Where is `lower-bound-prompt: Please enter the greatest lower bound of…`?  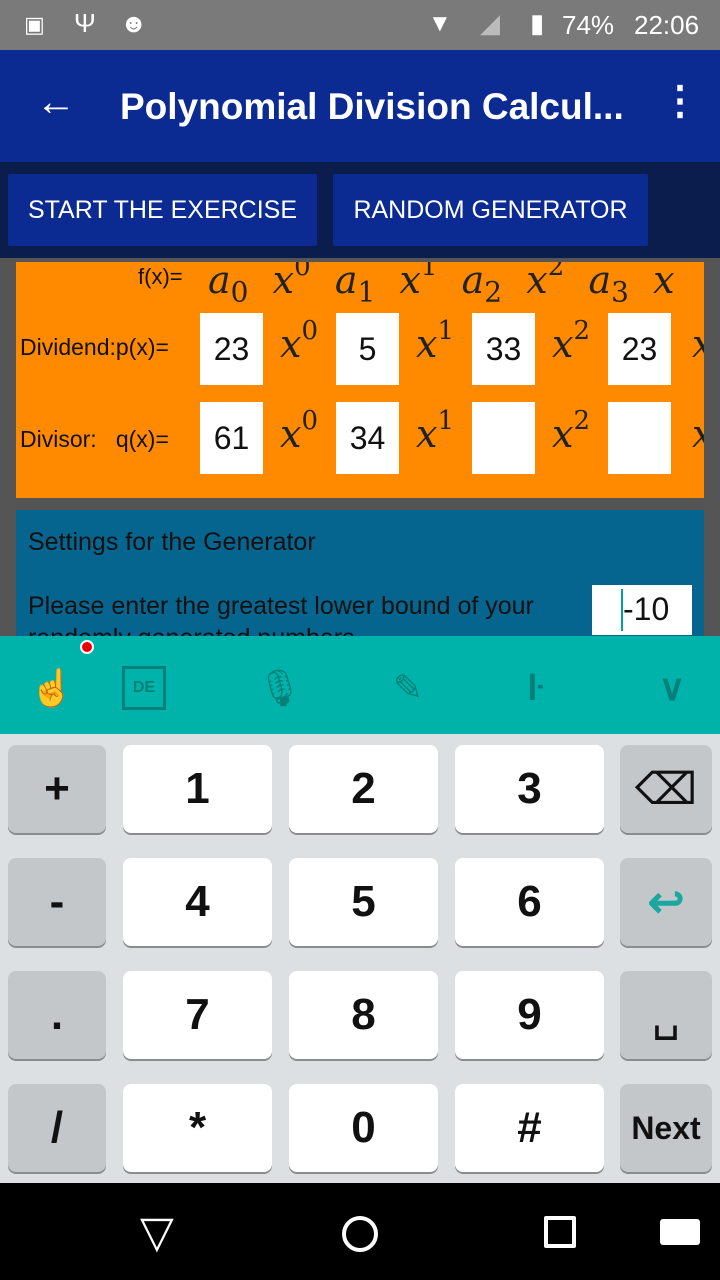 lower-bound-prompt: Please enter the greatest lower bound of… is located at coordinates (281, 614).